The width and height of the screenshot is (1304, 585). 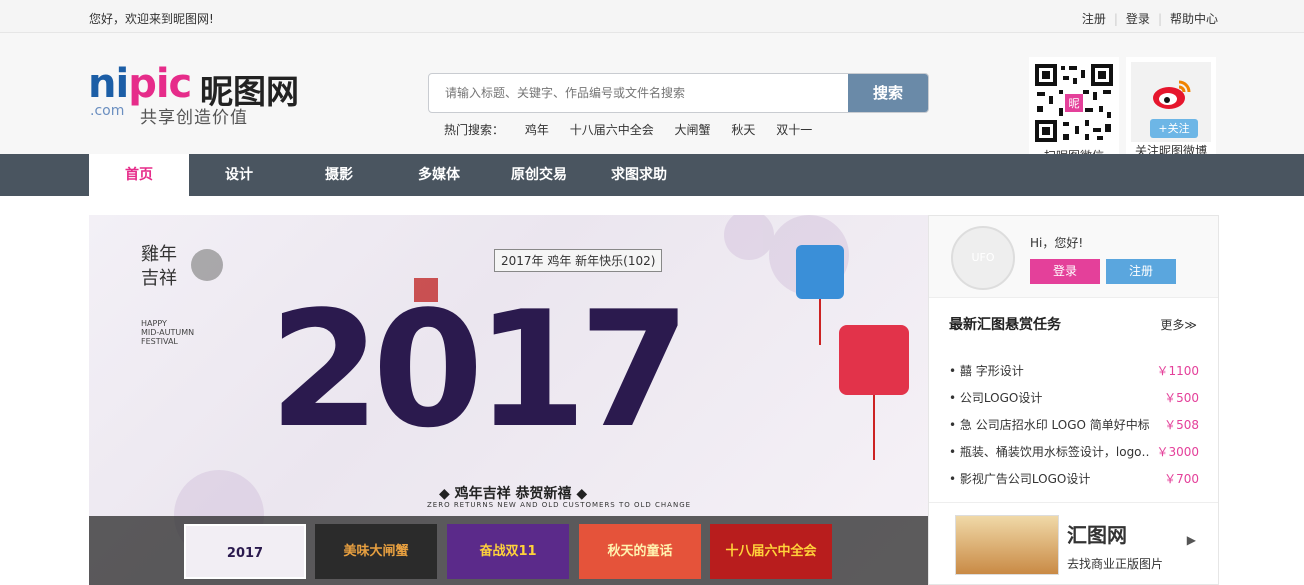 I want to click on qr-code-icon: 昵, so click(x=1074, y=103).